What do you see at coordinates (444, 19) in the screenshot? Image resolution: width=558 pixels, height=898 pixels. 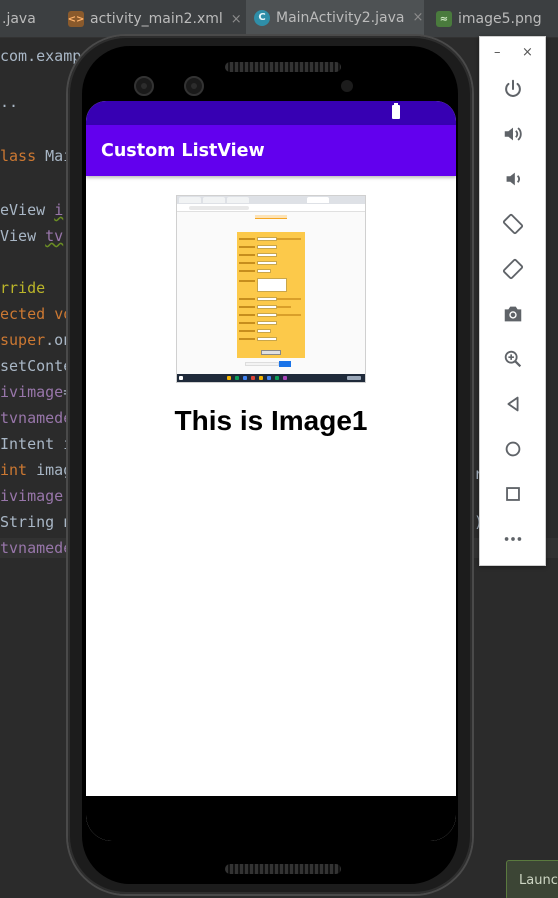 I see `image-file-icon: ≈` at bounding box center [444, 19].